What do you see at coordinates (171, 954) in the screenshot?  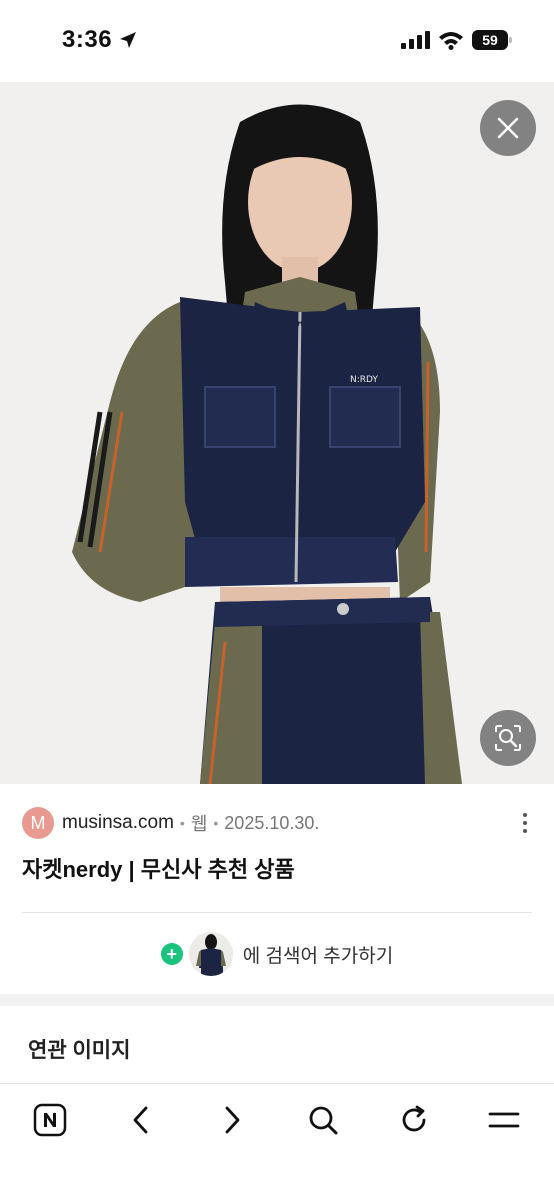 I see `plus-icon: +` at bounding box center [171, 954].